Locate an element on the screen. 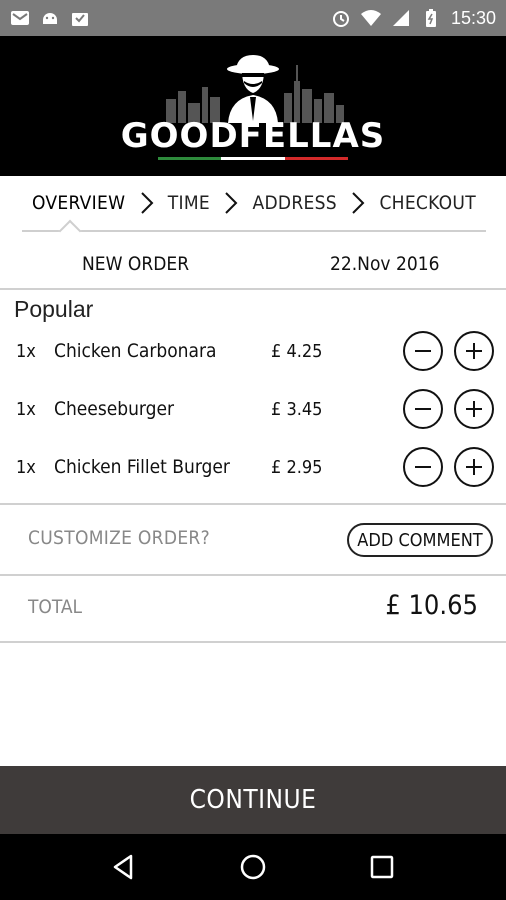 This screenshot has width=506, height=900. checkout-steps: OVERVIEW TIME ADDRESS CHECKOUT is located at coordinates (254, 209).